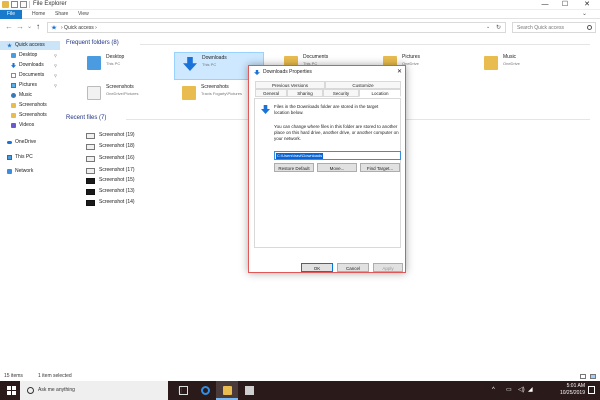  What do you see at coordinates (587, 5) in the screenshot?
I see `close-button: ✕` at bounding box center [587, 5].